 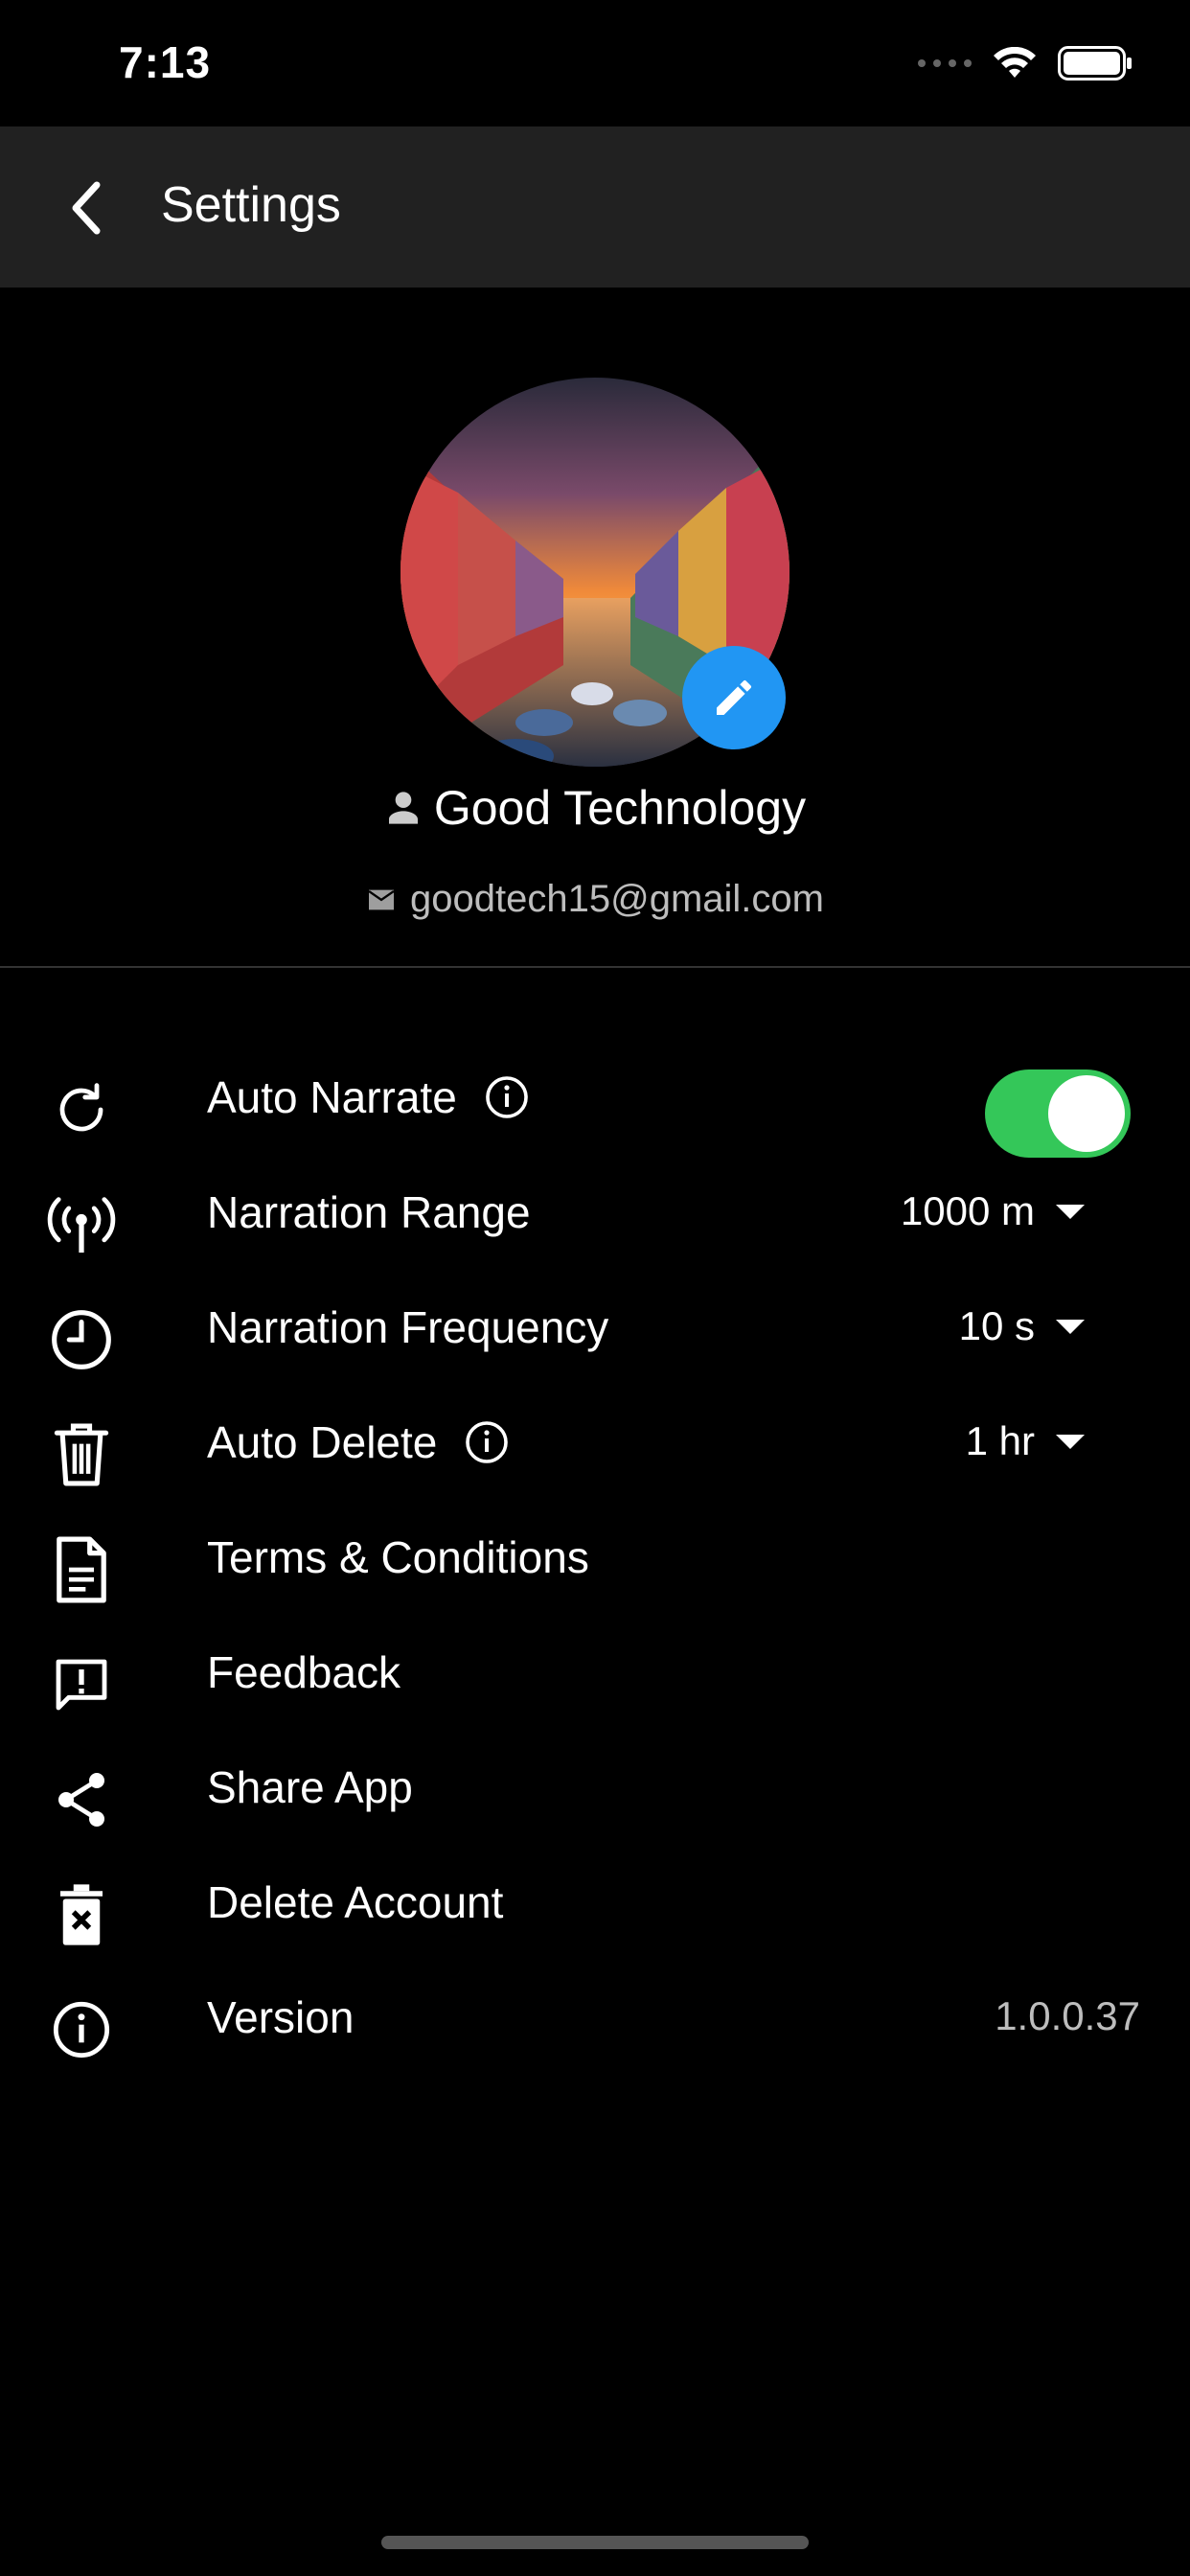 I want to click on narration-range-dropdown: 1000 m, so click(x=993, y=1211).